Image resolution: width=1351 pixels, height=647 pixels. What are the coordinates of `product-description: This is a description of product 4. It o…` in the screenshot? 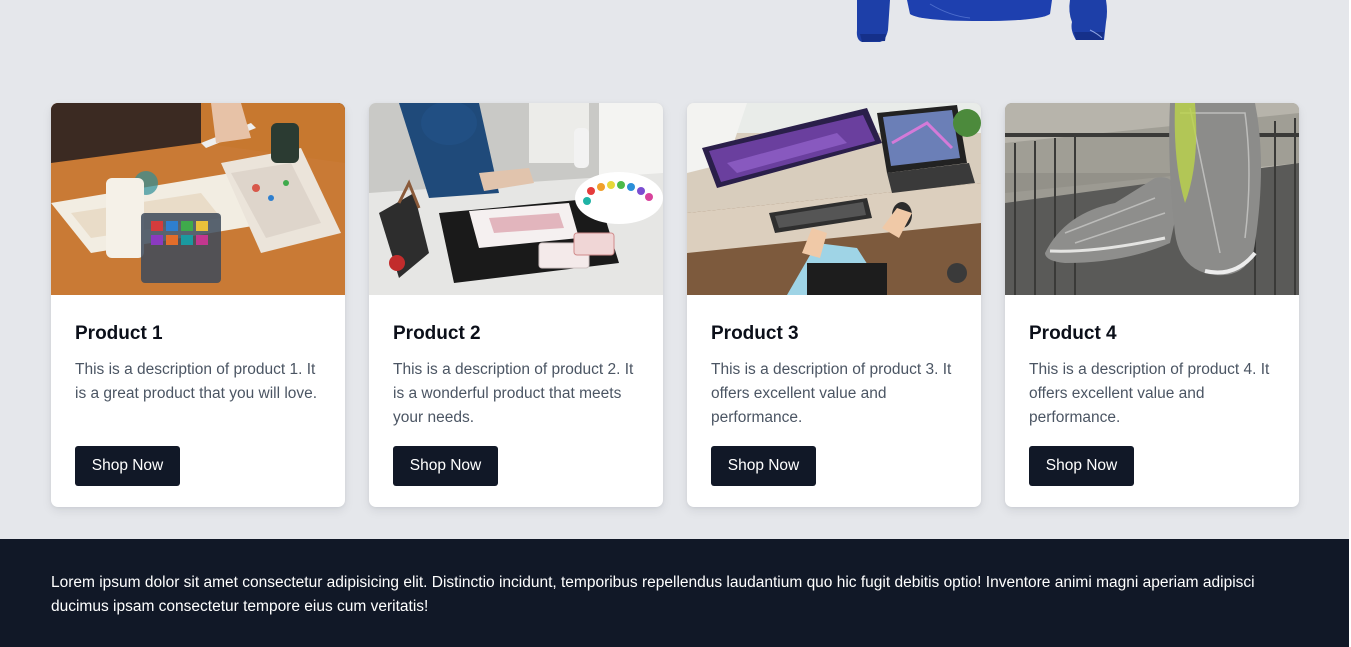 It's located at (1149, 393).